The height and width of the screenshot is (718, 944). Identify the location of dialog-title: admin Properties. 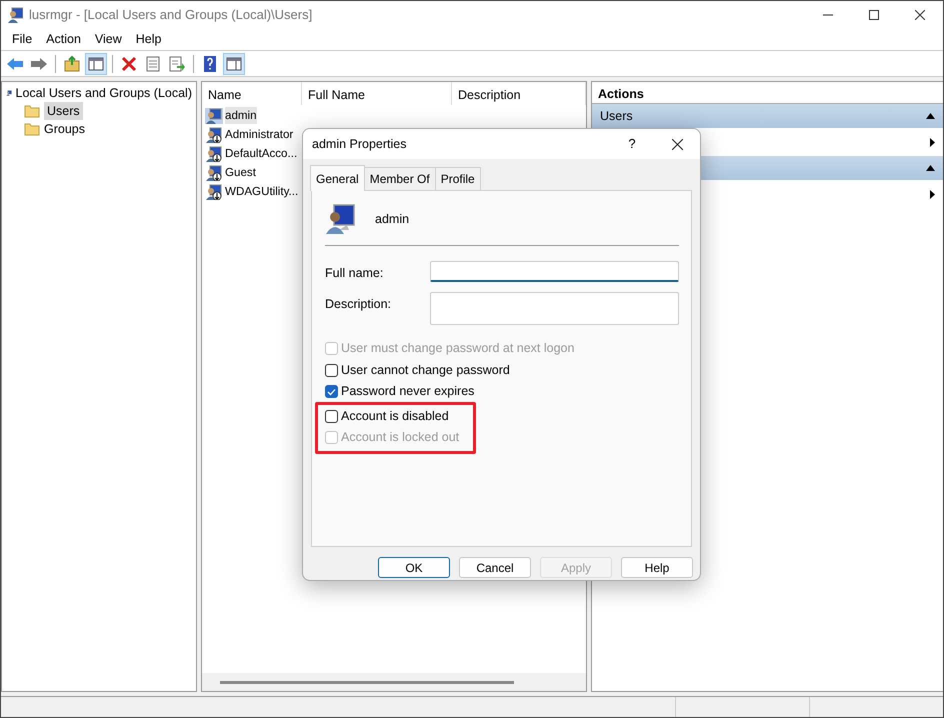
(359, 144).